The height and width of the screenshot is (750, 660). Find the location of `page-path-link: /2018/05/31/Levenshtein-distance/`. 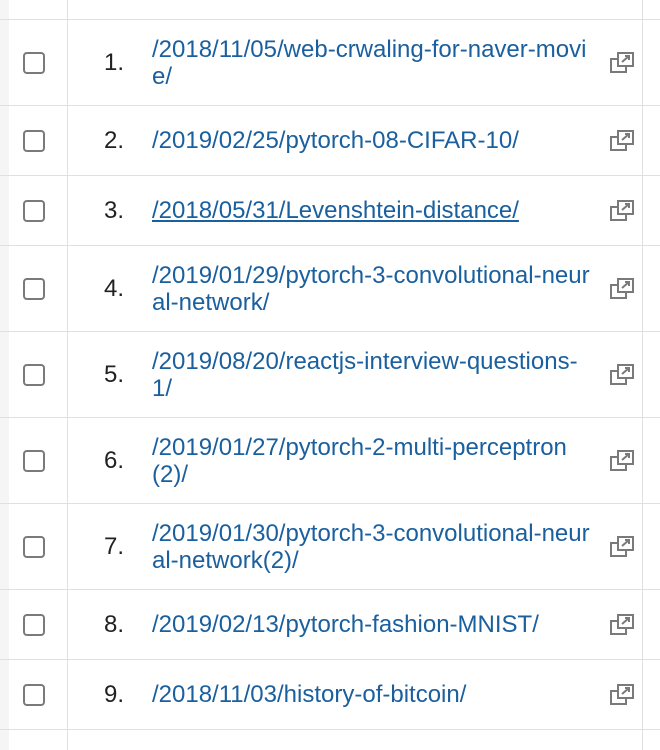

page-path-link: /2018/05/31/Levenshtein-distance/ is located at coordinates (377, 210).